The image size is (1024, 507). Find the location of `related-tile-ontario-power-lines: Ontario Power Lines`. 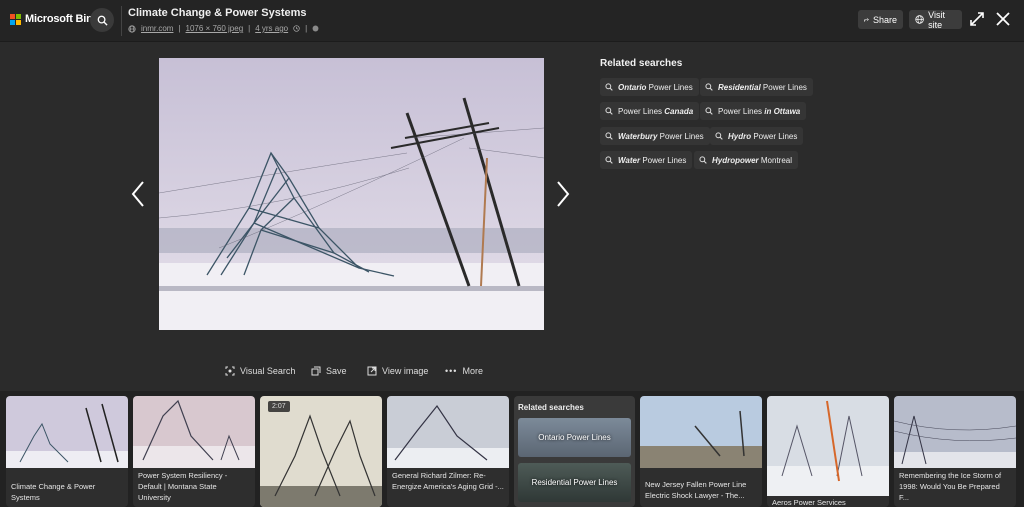

related-tile-ontario-power-lines: Ontario Power Lines is located at coordinates (574, 437).